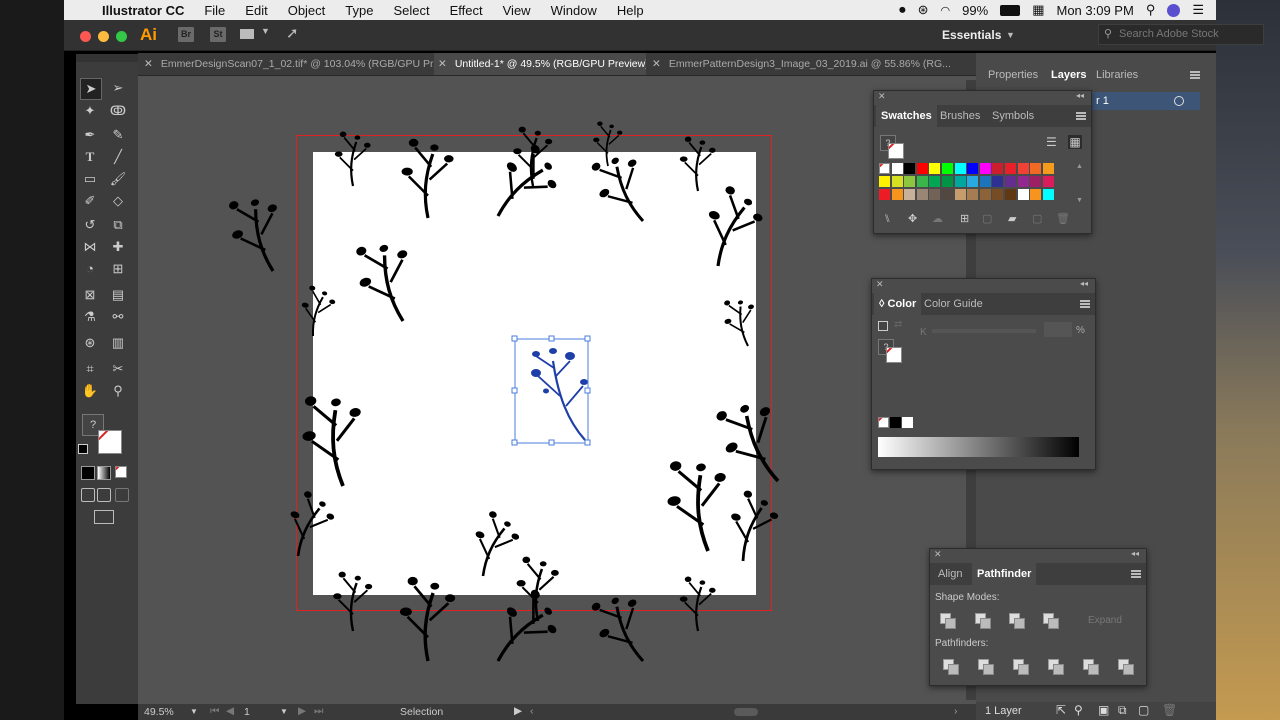  I want to click on trim-button, so click(986, 667).